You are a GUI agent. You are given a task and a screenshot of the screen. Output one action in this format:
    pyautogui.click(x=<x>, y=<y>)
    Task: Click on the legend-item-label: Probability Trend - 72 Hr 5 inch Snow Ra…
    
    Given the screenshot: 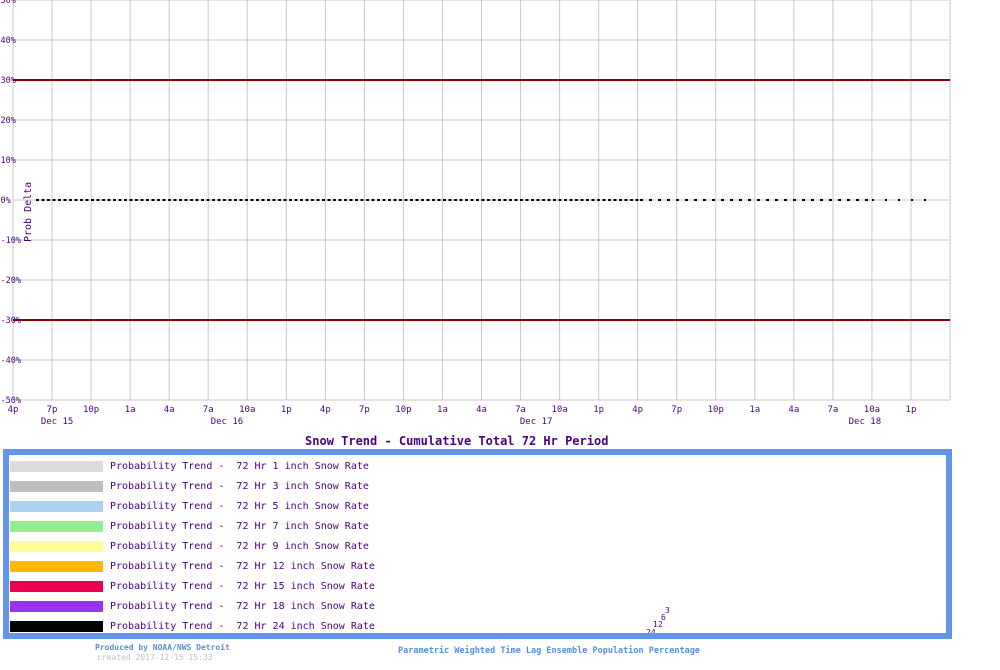 What is the action you would take?
    pyautogui.click(x=239, y=506)
    